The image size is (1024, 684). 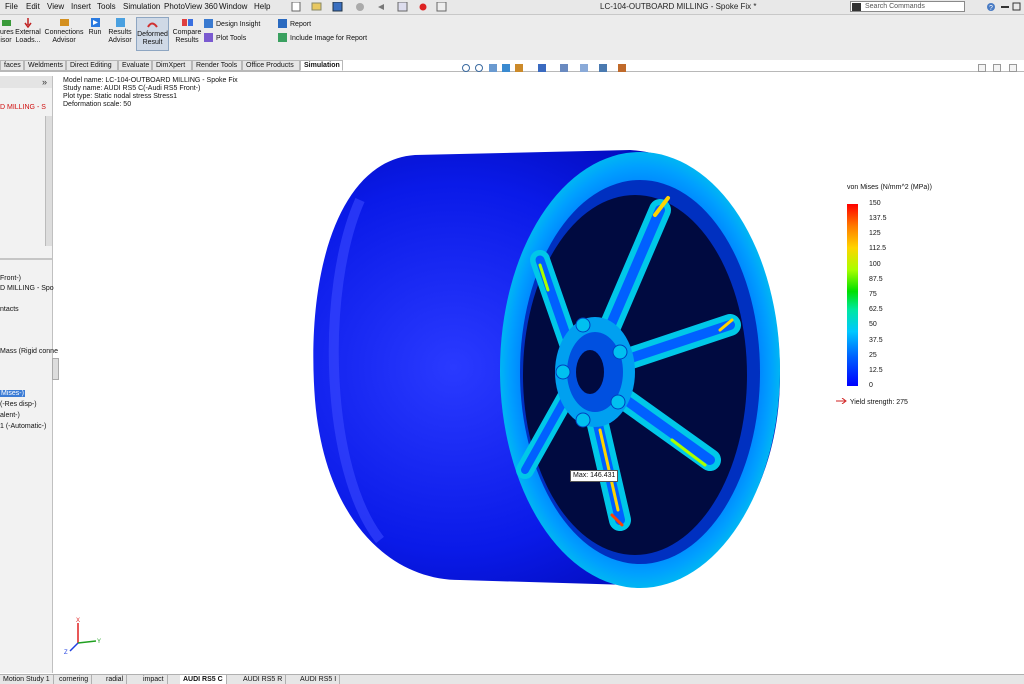 I want to click on tree-item-strain: alent-), so click(x=10, y=415).